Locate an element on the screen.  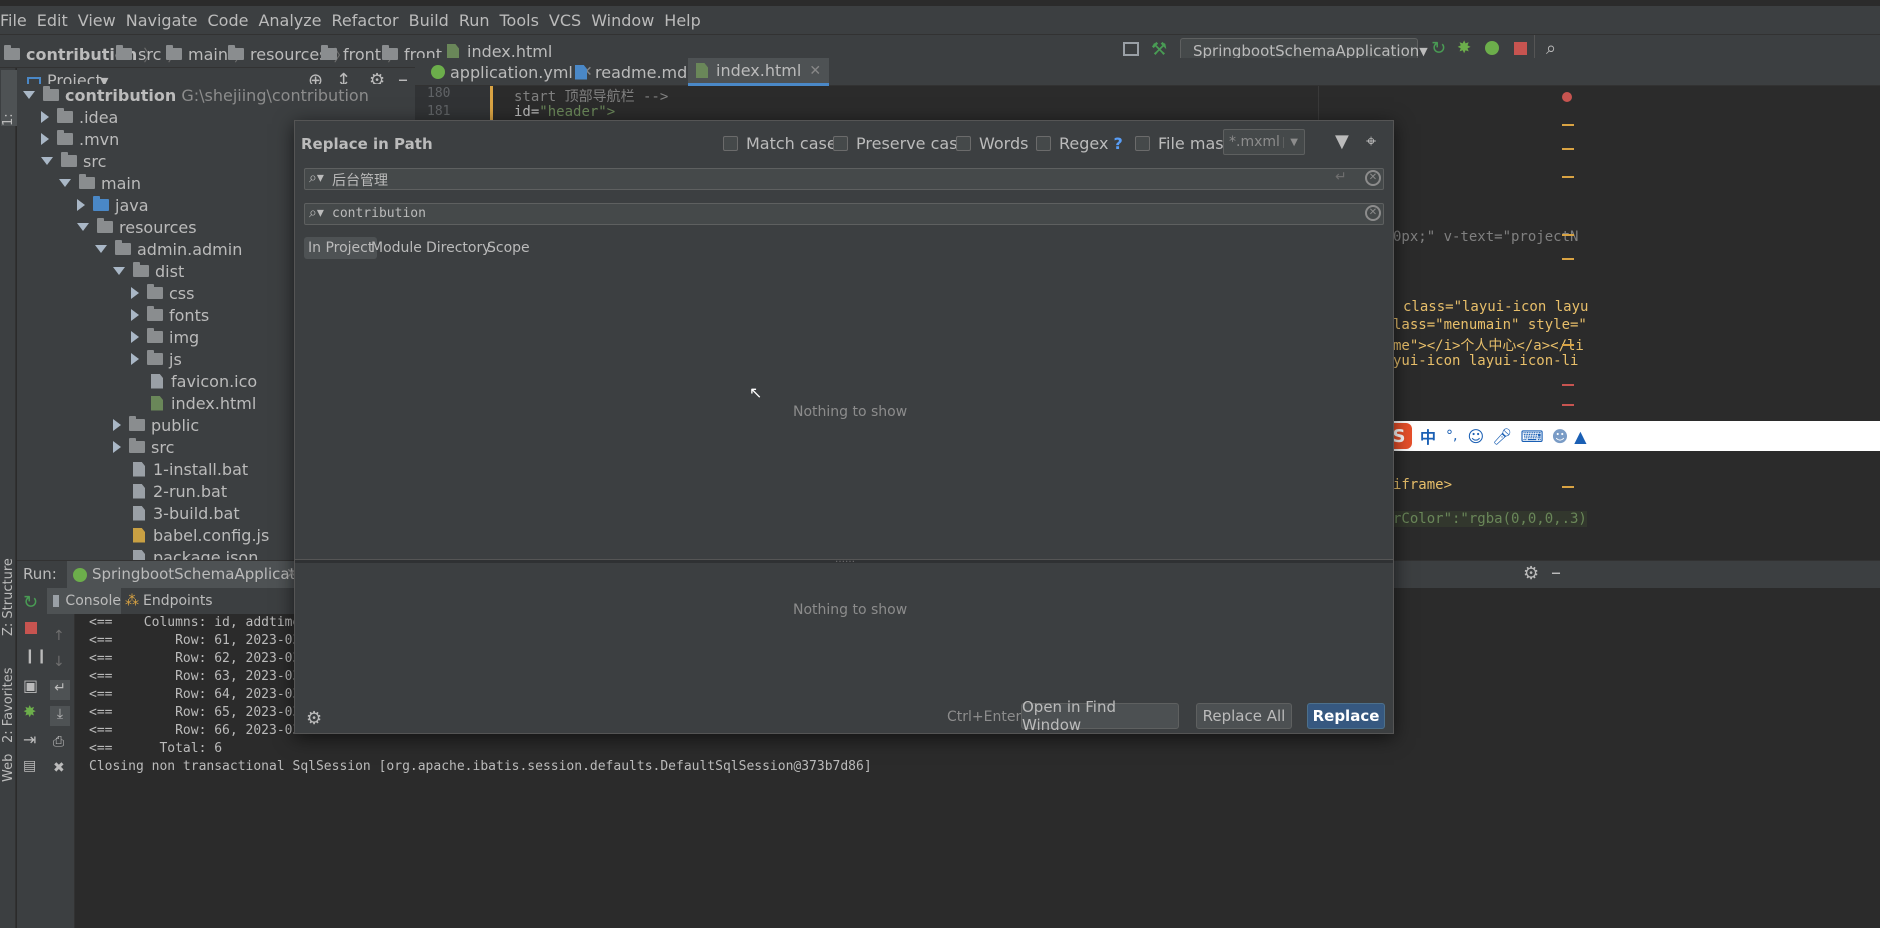
pause-icon: ❙❙ is located at coordinates (35, 656).